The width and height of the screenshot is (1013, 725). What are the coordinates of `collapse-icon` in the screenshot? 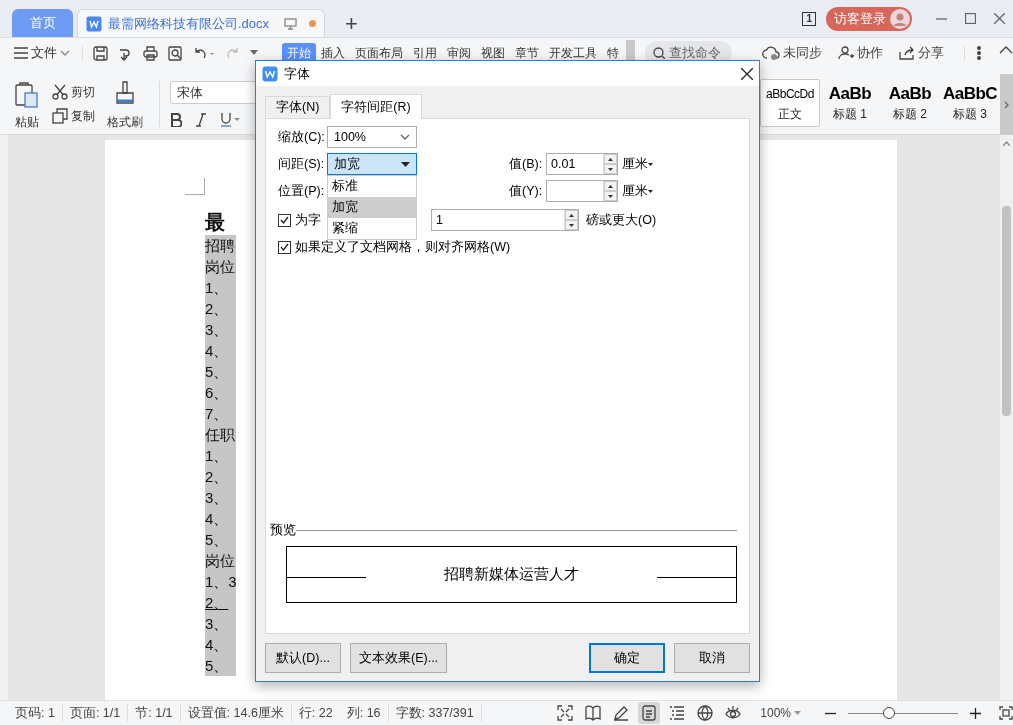 It's located at (1006, 50).